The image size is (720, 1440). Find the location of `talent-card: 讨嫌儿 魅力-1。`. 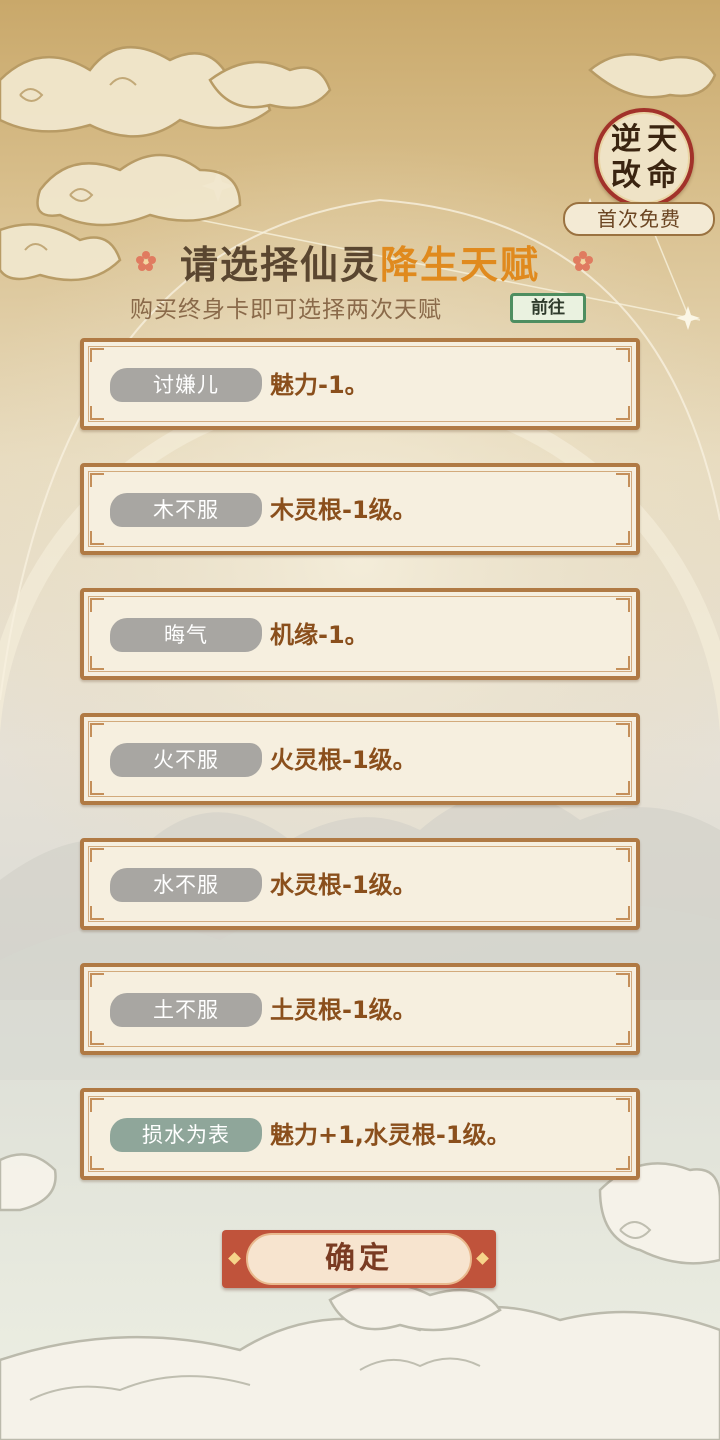

talent-card: 讨嫌儿 魅力-1。 is located at coordinates (360, 384).